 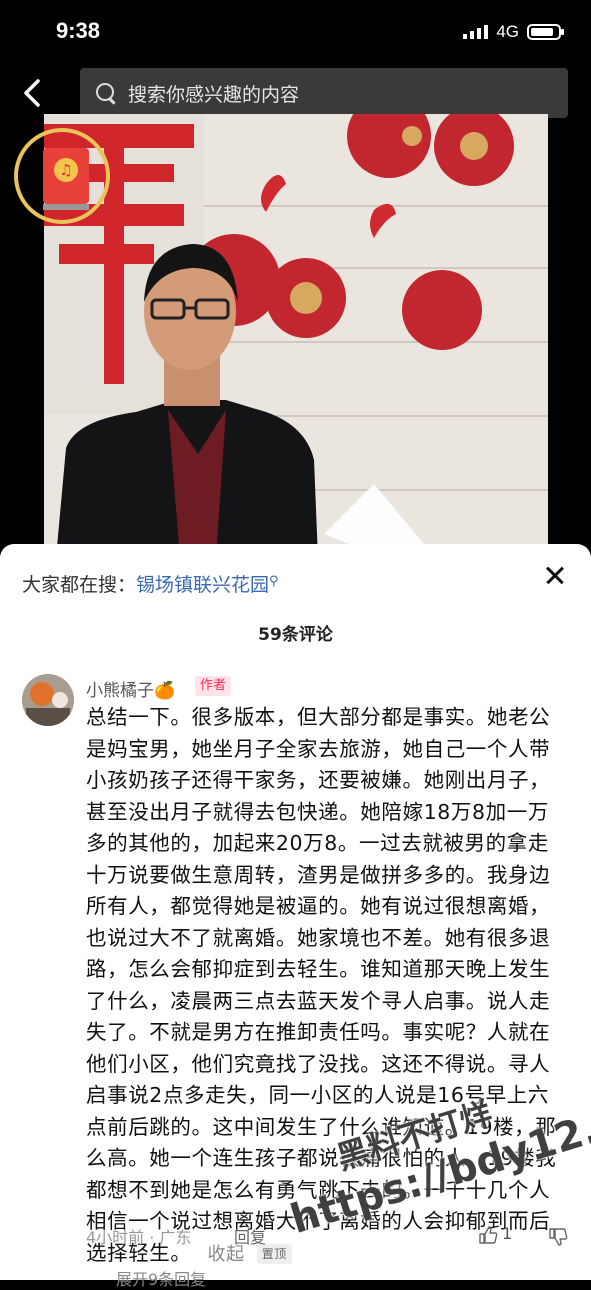 What do you see at coordinates (545, 32) in the screenshot?
I see `battery-icon` at bounding box center [545, 32].